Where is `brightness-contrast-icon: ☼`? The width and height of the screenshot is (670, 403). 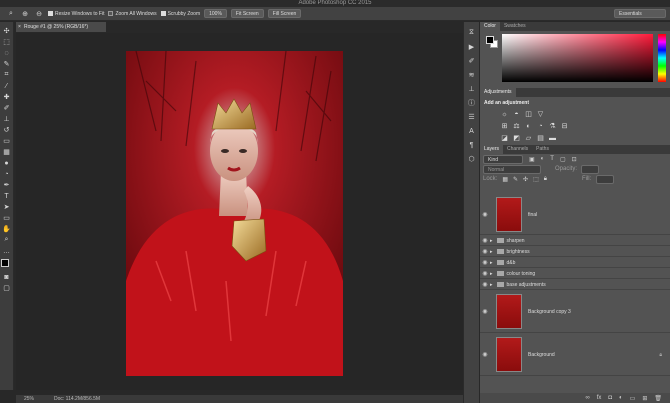
brightness-contrast-icon: ☼ is located at coordinates (504, 114).